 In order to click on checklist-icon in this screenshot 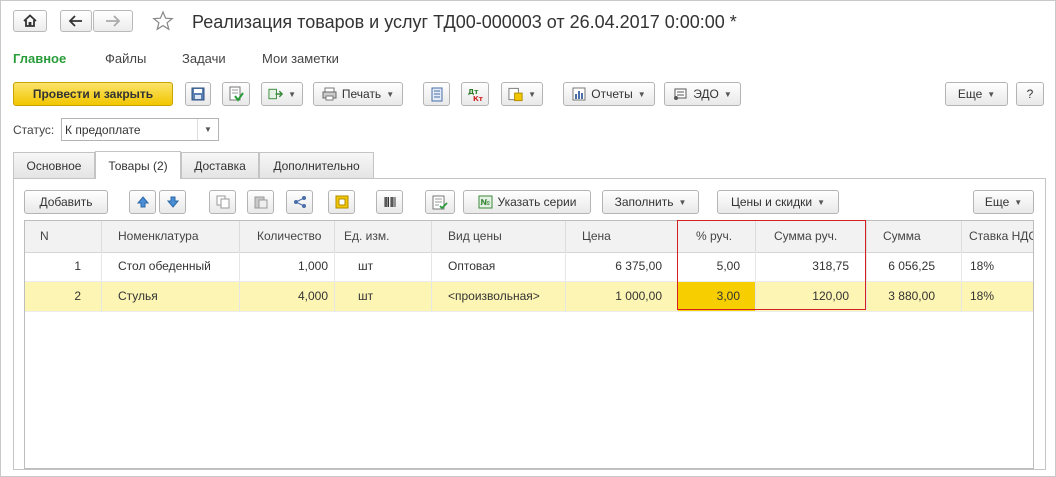, I will do `click(440, 202)`.